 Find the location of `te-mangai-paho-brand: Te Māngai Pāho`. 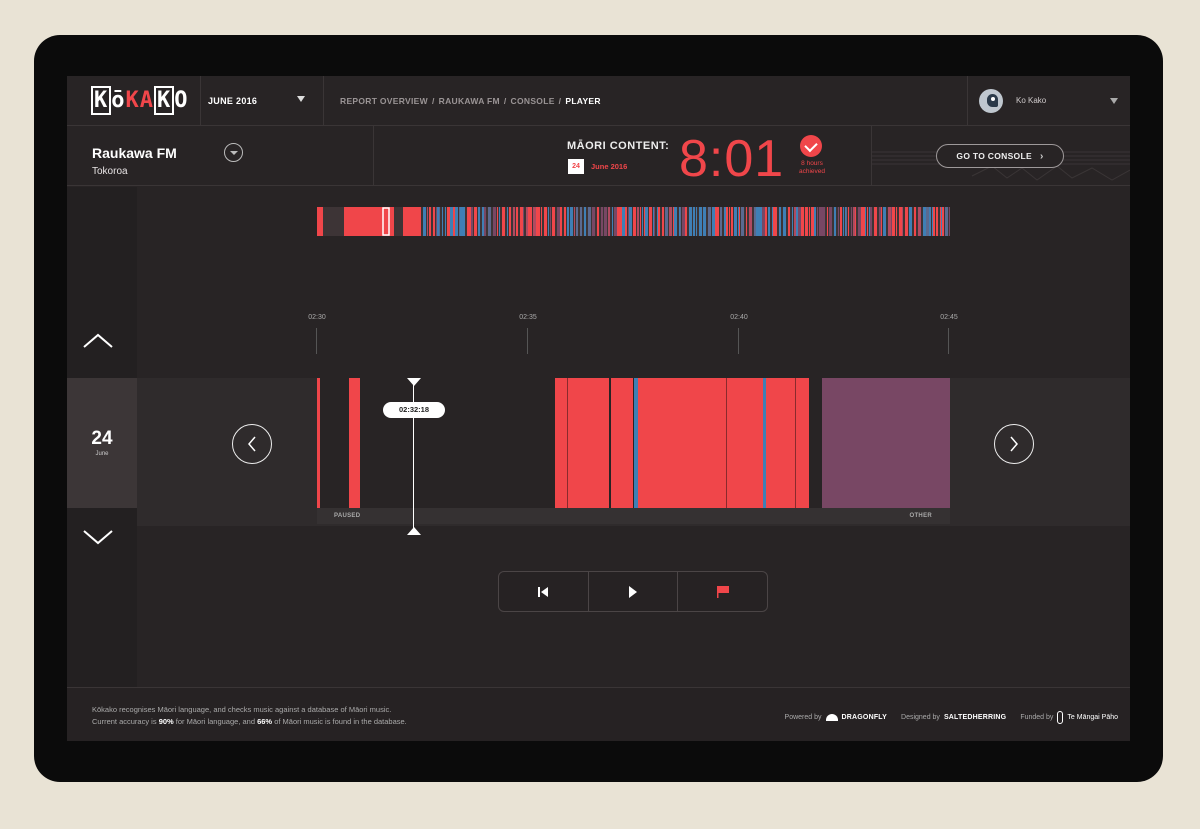

te-mangai-paho-brand: Te Māngai Pāho is located at coordinates (1092, 717).